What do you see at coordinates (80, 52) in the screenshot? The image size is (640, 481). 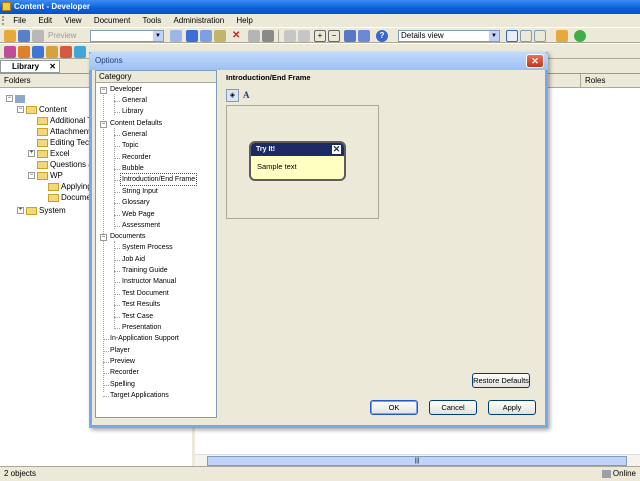 I see `new-glossary-icon` at bounding box center [80, 52].